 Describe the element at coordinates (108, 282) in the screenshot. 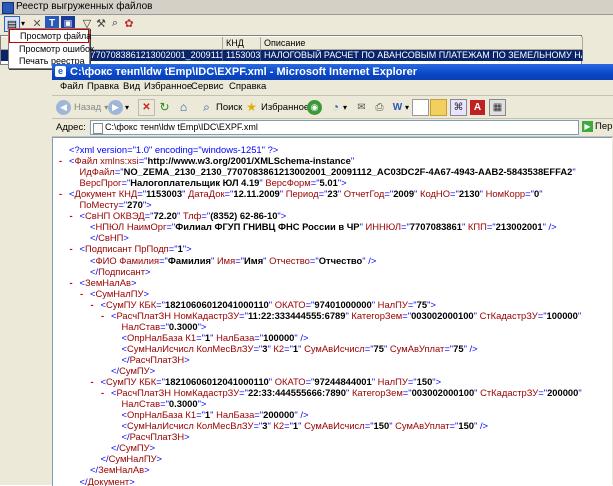

I see `xml-text: <ЗемНалАв>` at that location.